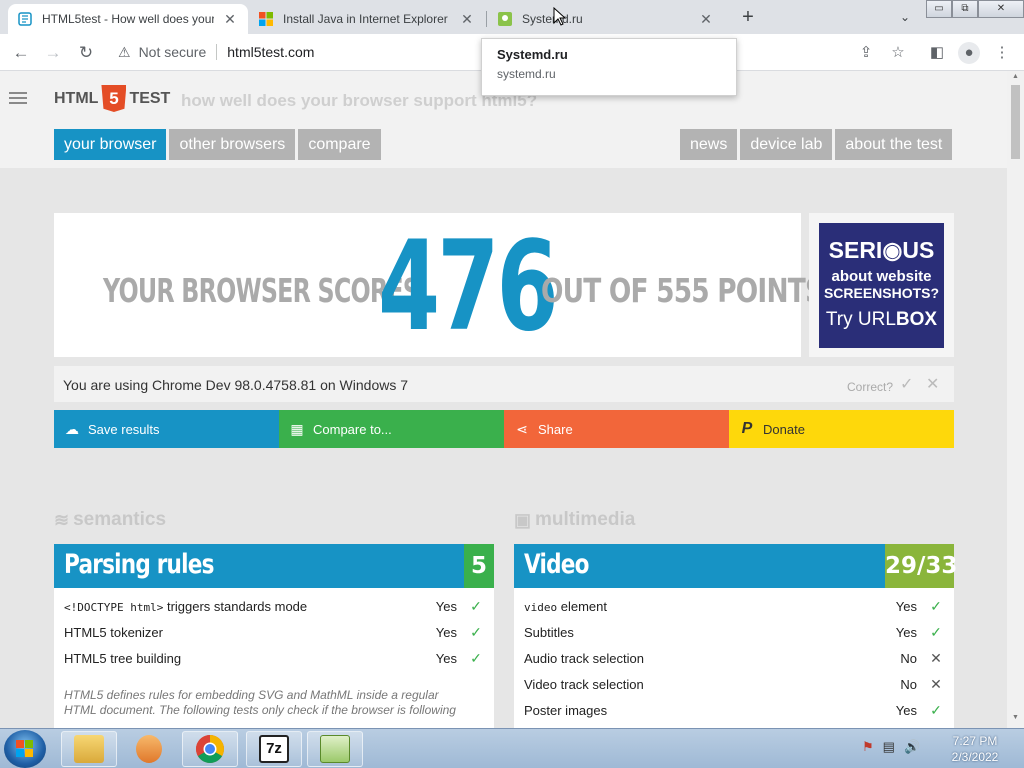  Describe the element at coordinates (606, 19) in the screenshot. I see `tab-systemd: Systemd.ru ✕` at that location.